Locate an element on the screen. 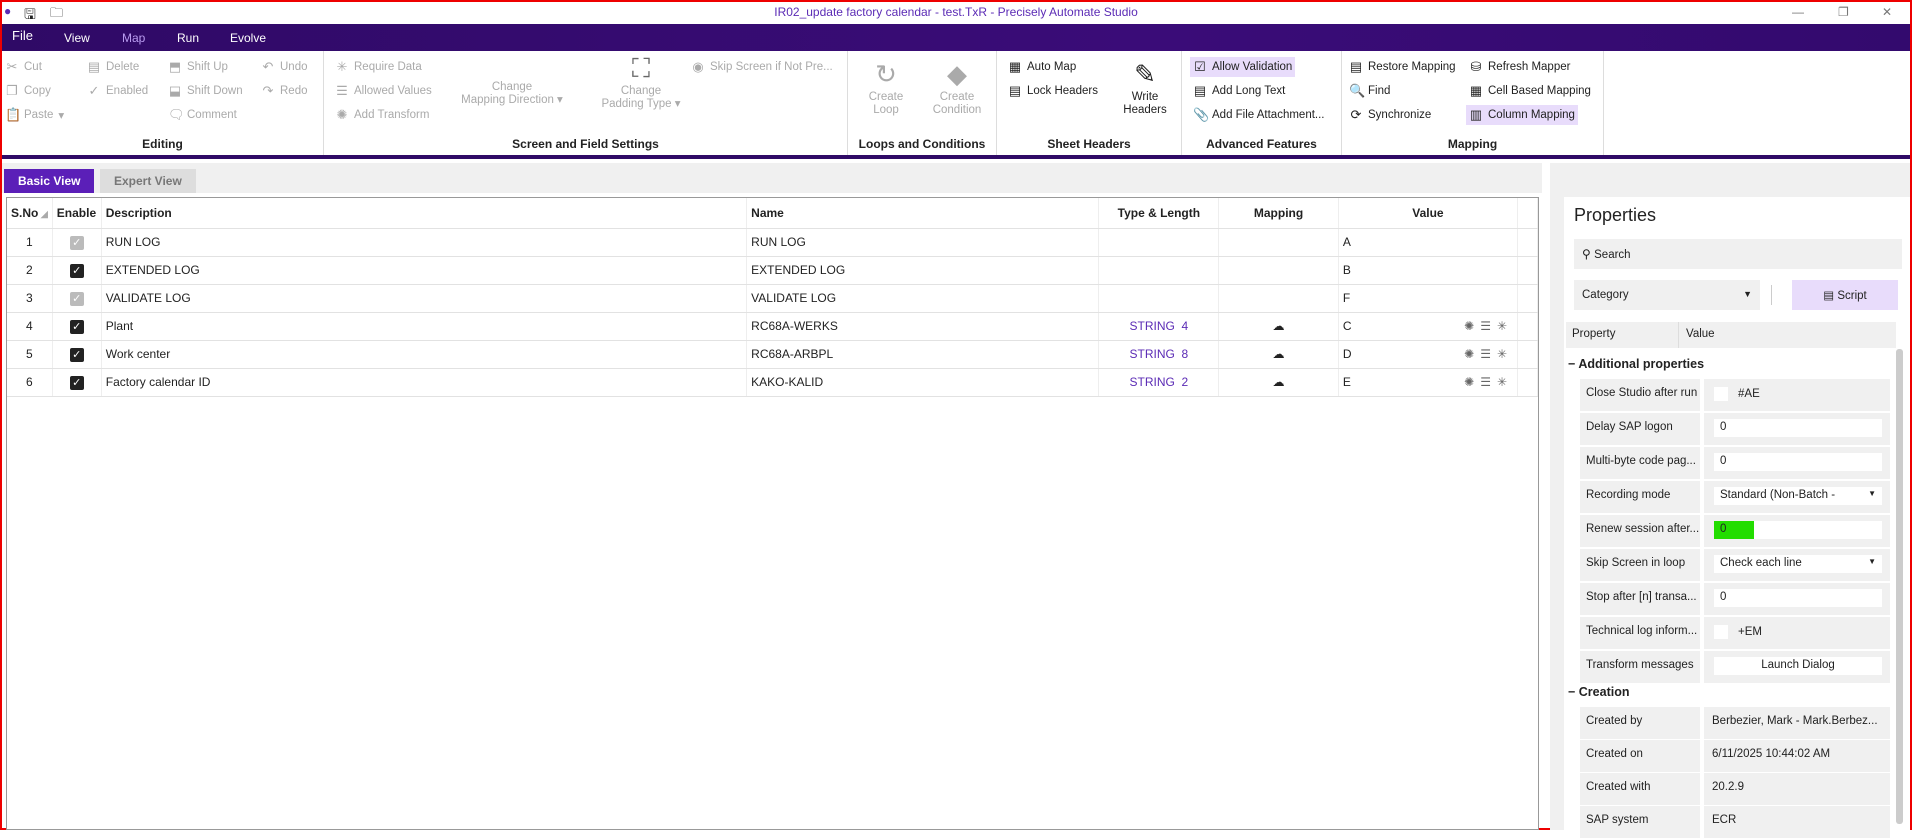  column-header-enable: Enable is located at coordinates (77, 213).